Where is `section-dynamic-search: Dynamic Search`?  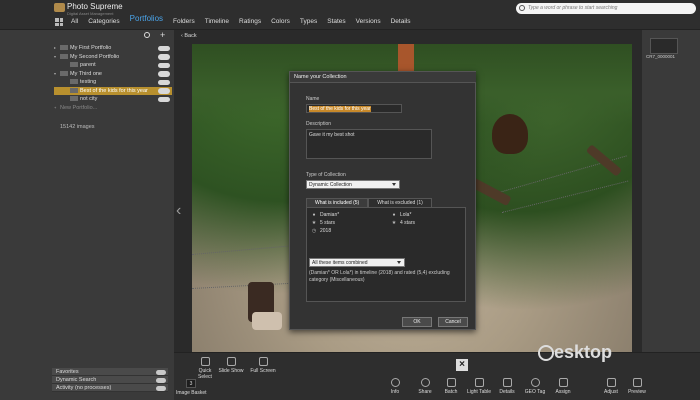 section-dynamic-search: Dynamic Search is located at coordinates (110, 380).